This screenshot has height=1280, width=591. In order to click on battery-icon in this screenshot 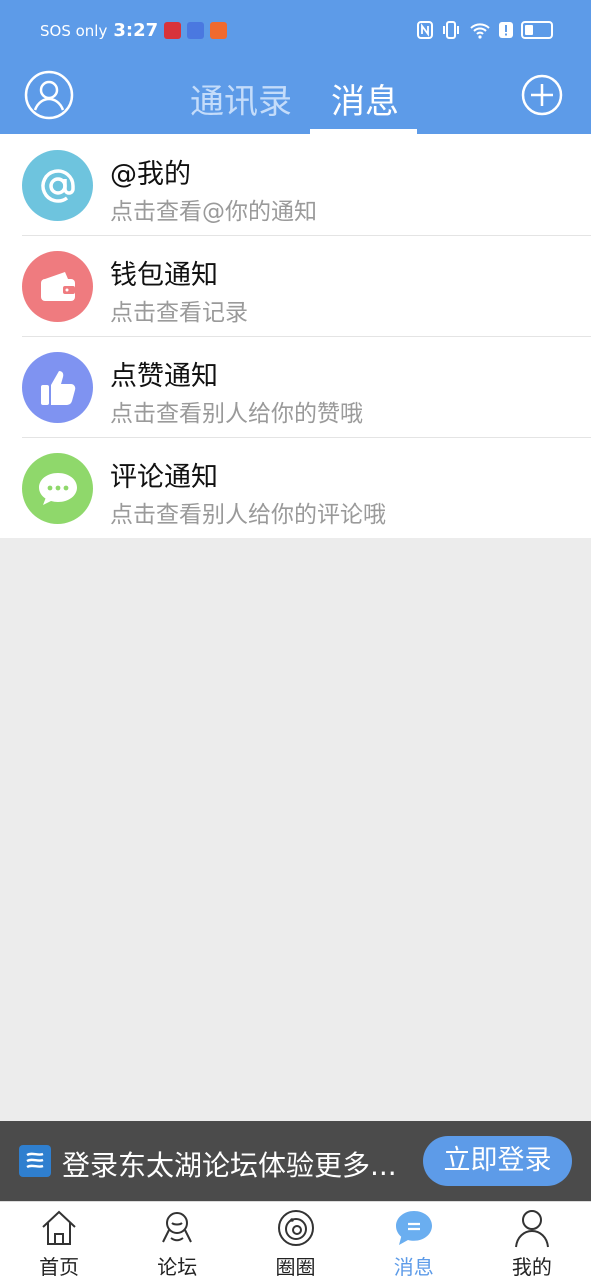, I will do `click(537, 30)`.